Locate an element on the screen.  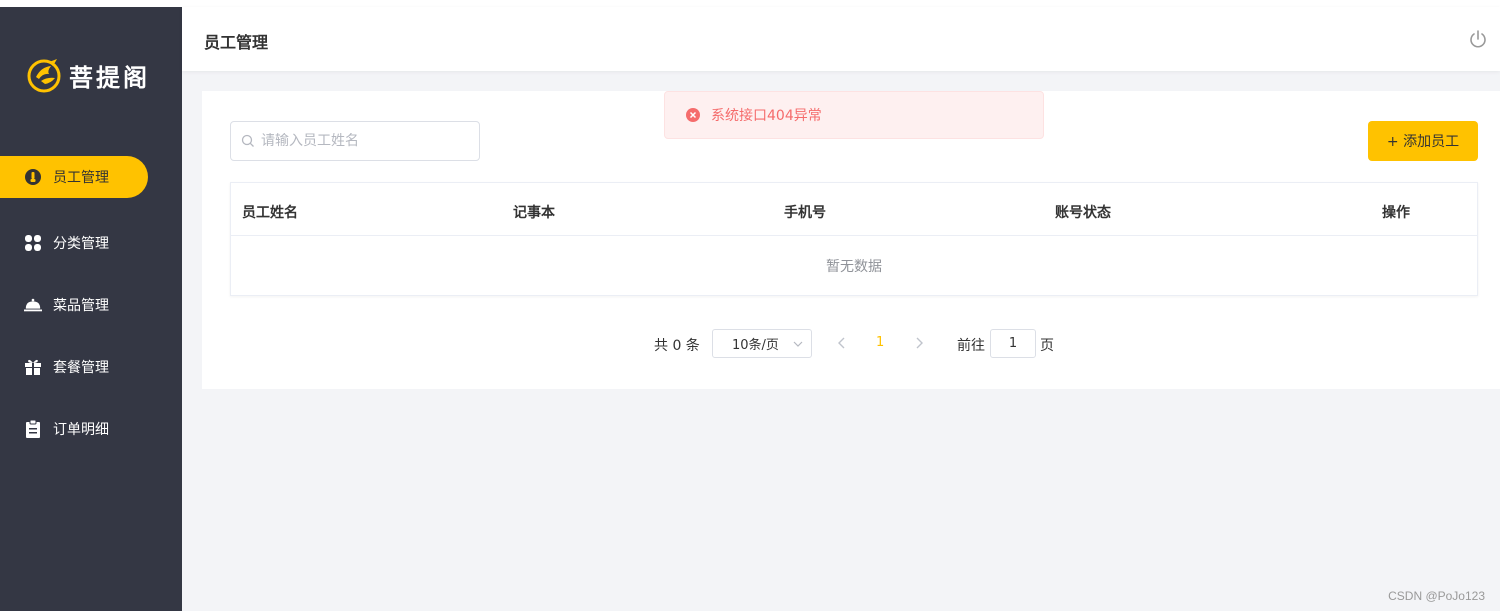
sidebar-item-label: 分类管理 is located at coordinates (81, 244).